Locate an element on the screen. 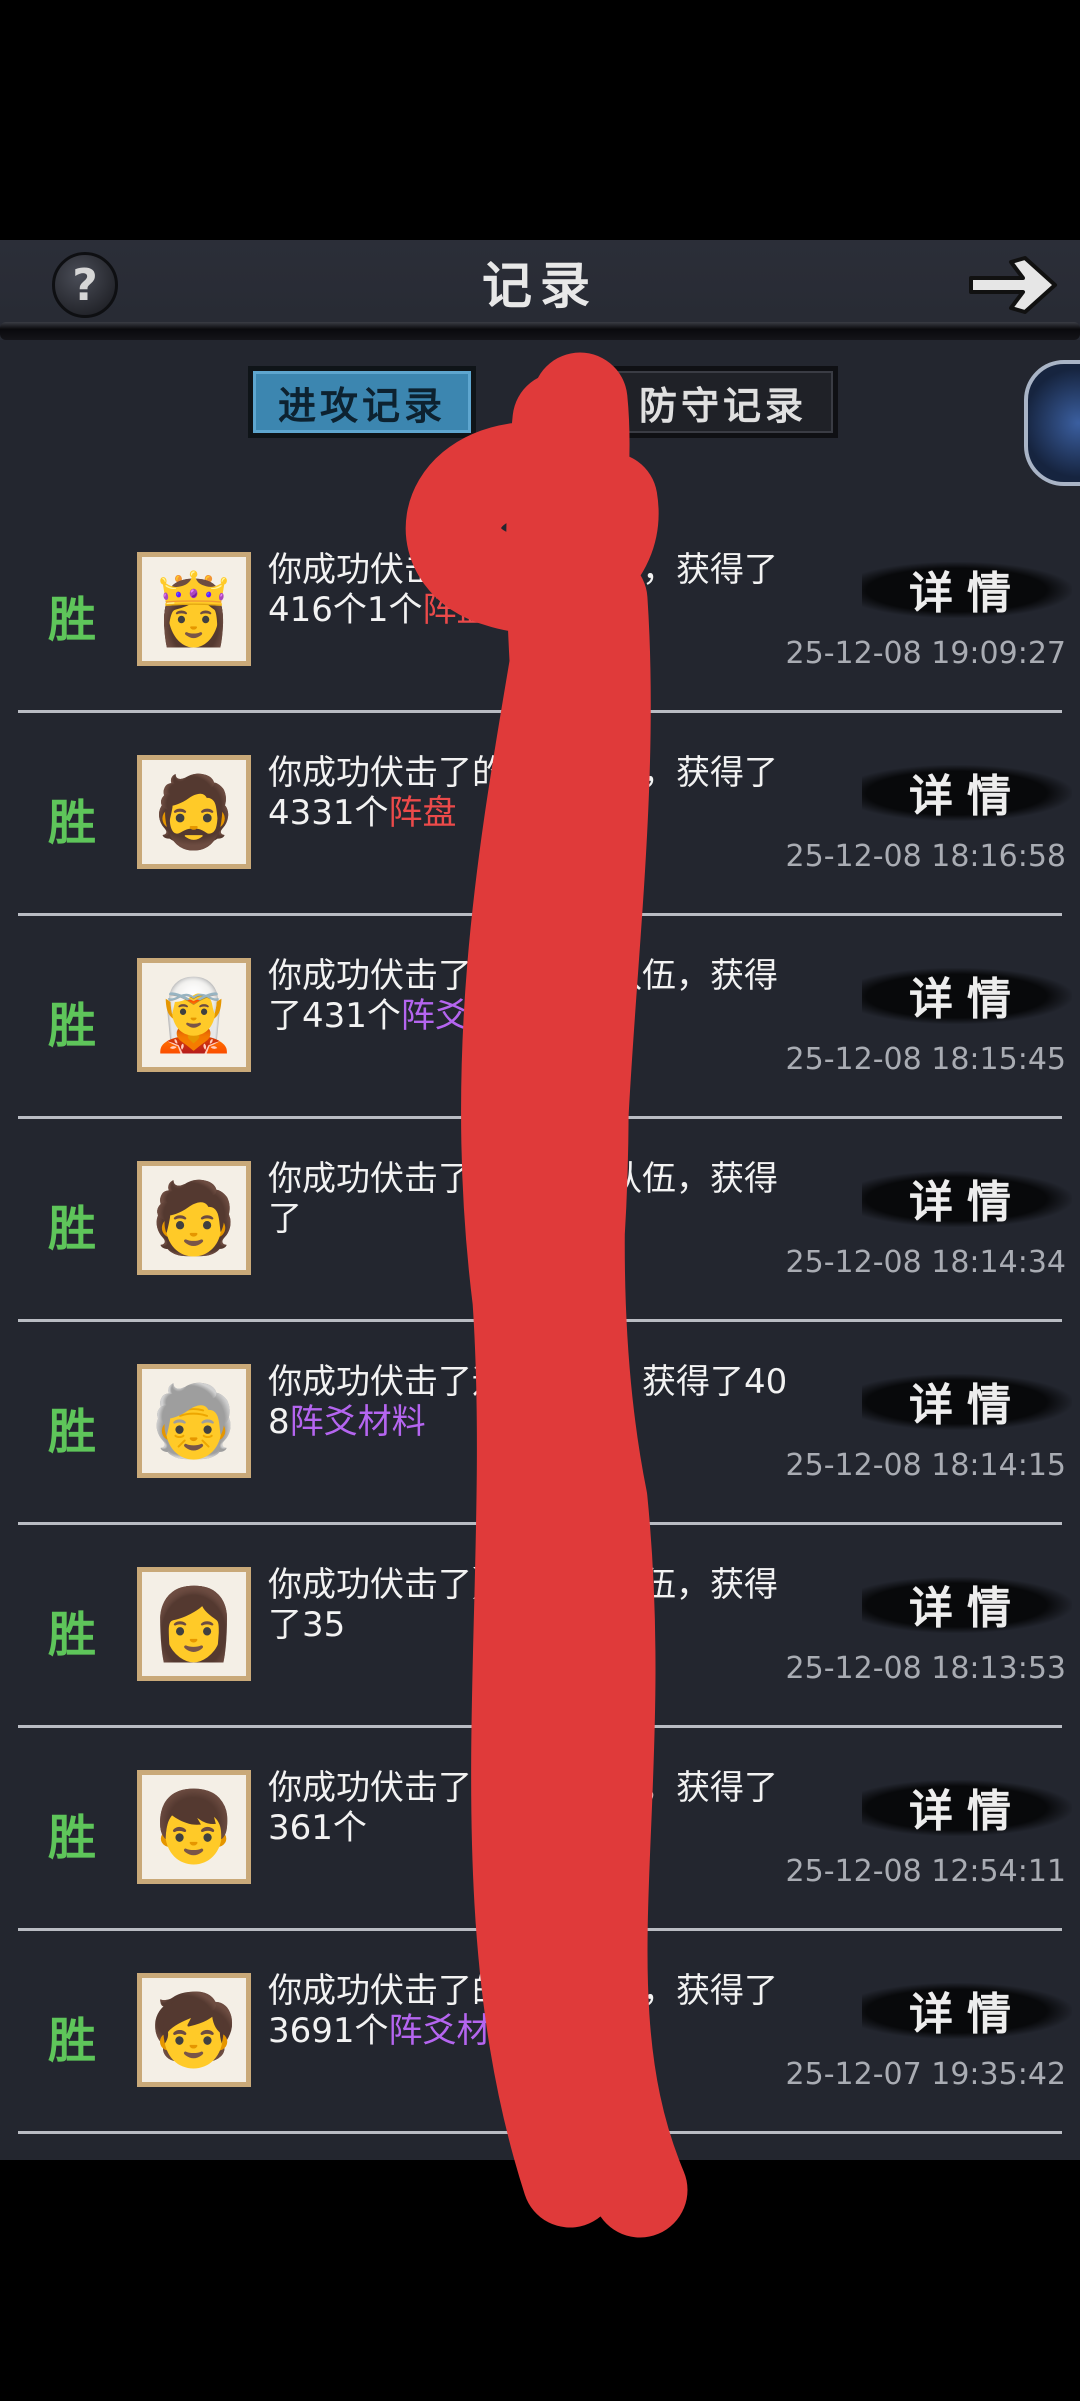  portrait-icon: 👩 is located at coordinates (194, 1623).